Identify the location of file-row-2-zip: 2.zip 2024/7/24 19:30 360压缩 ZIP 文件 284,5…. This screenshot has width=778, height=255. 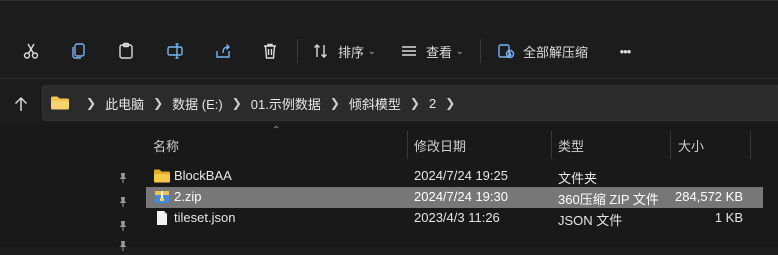
(454, 197).